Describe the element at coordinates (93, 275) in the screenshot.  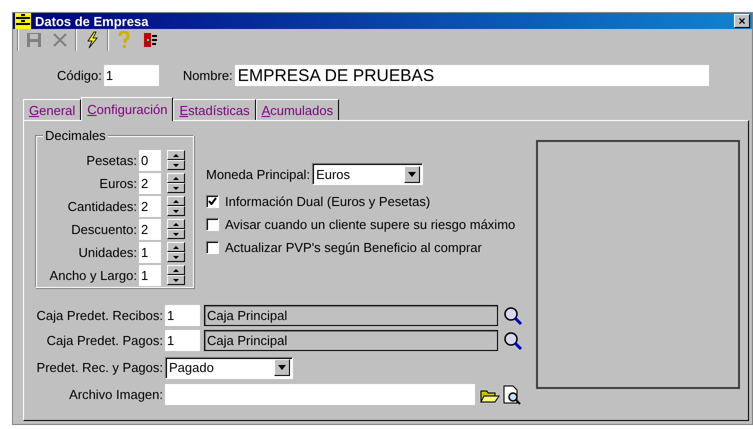
I see `field-label: Ancho y Largo:` at that location.